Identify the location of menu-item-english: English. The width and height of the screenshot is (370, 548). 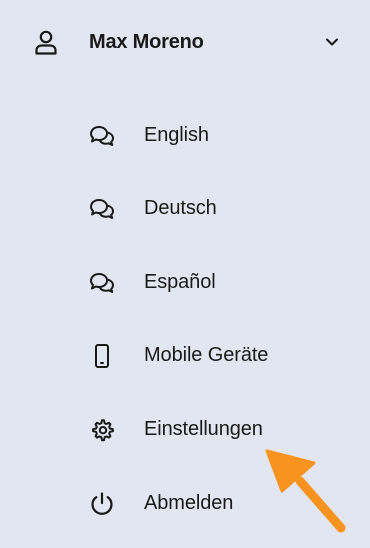
(211, 135).